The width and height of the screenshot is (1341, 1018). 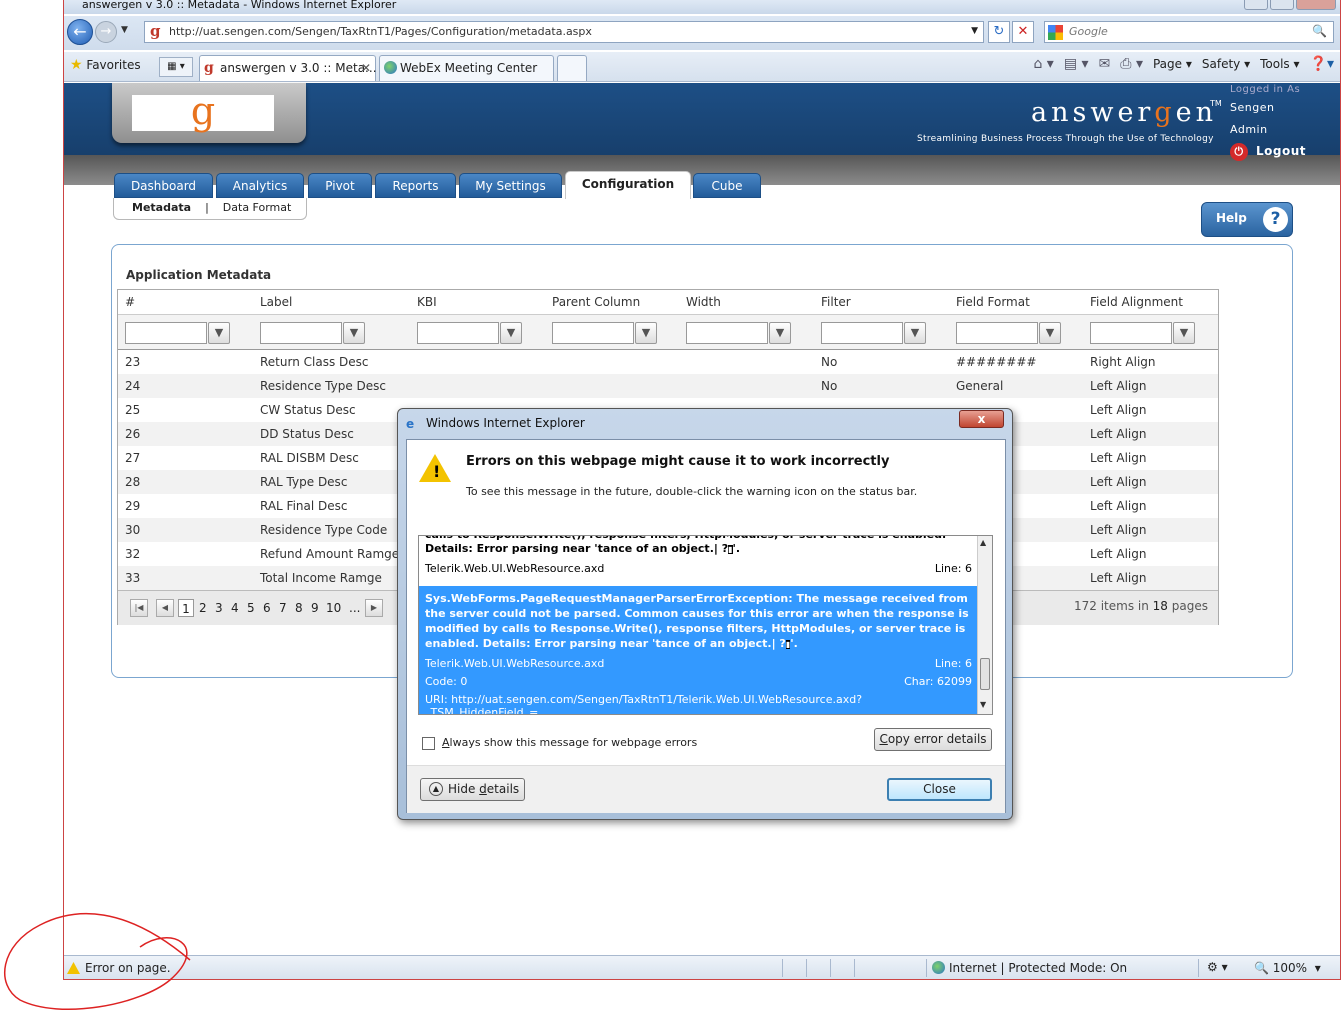 What do you see at coordinates (219, 608) in the screenshot?
I see `page-number: 3` at bounding box center [219, 608].